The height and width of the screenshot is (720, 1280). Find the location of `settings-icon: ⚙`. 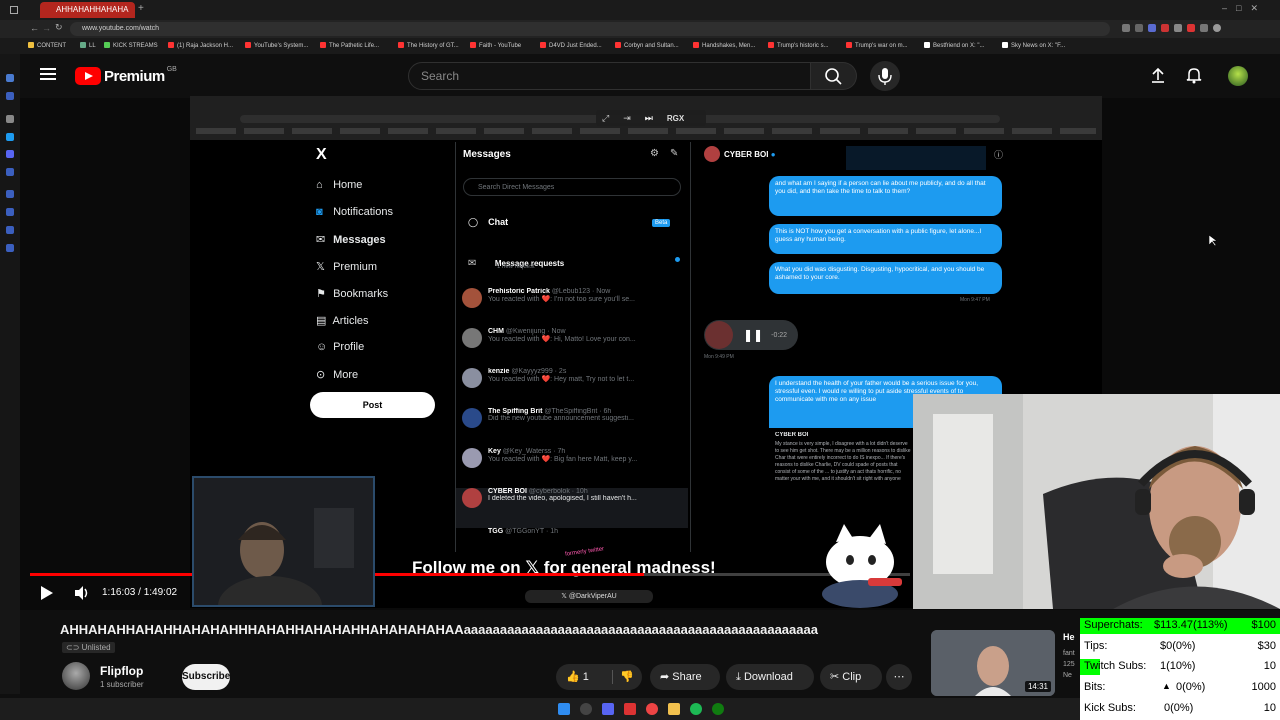

settings-icon: ⚙ is located at coordinates (654, 153).